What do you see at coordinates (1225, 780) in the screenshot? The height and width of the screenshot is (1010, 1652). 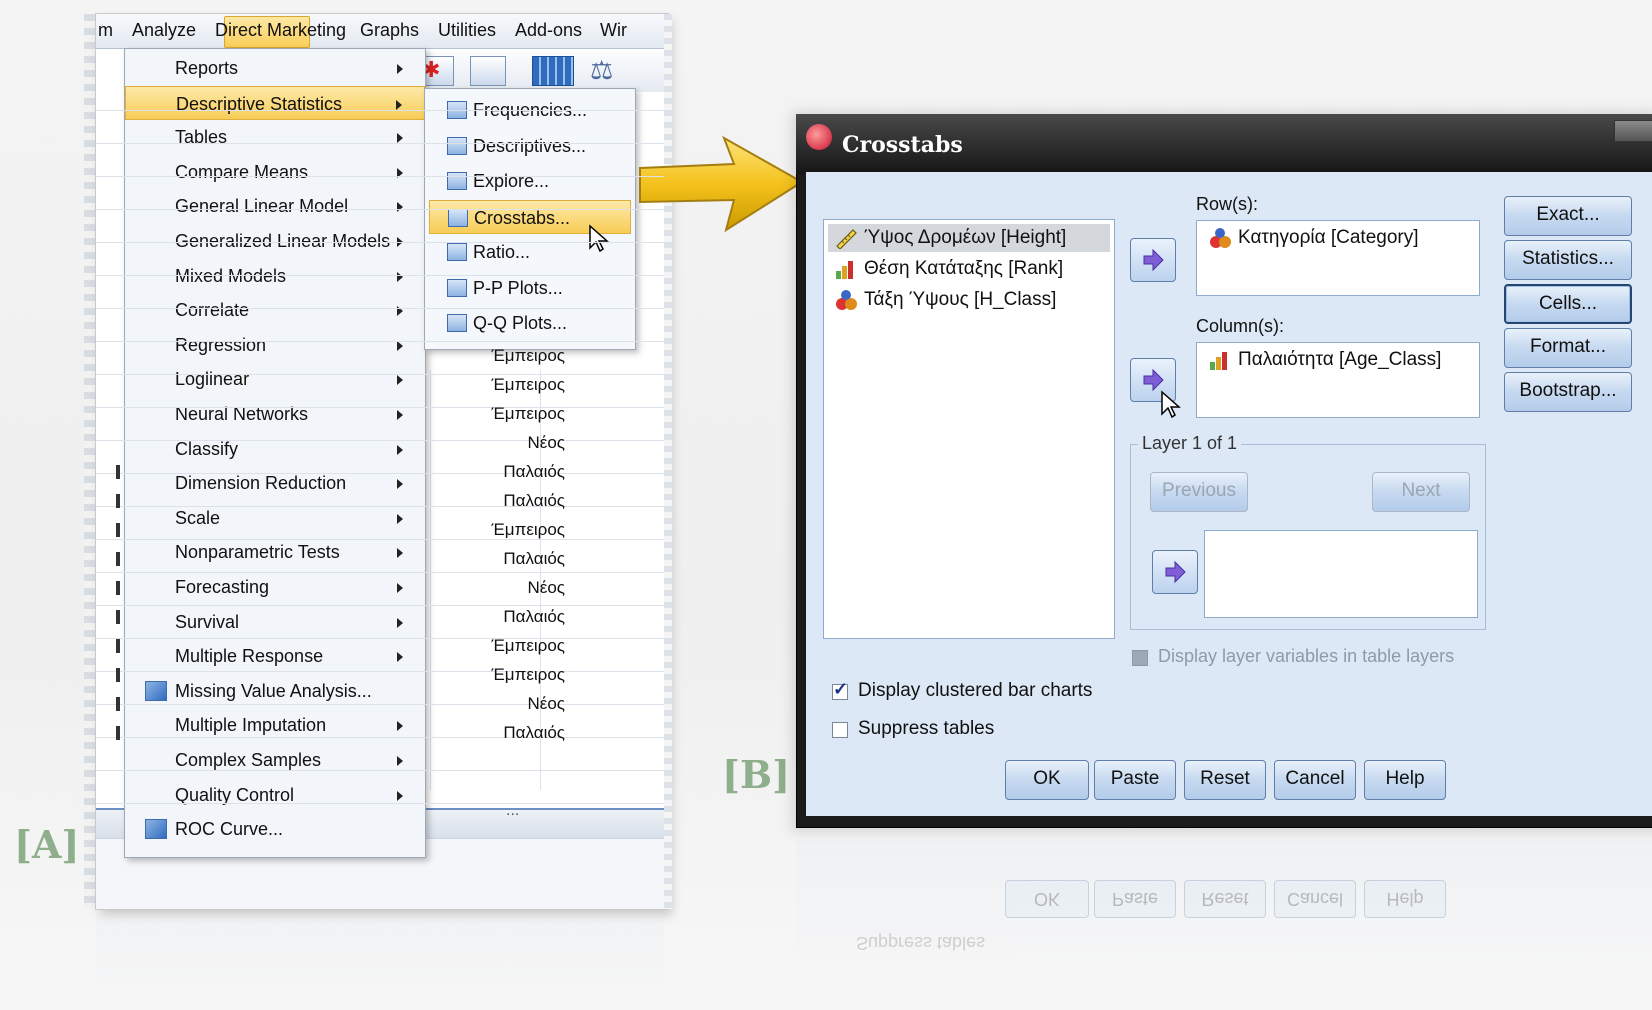 I see `reset-button: Reset` at bounding box center [1225, 780].